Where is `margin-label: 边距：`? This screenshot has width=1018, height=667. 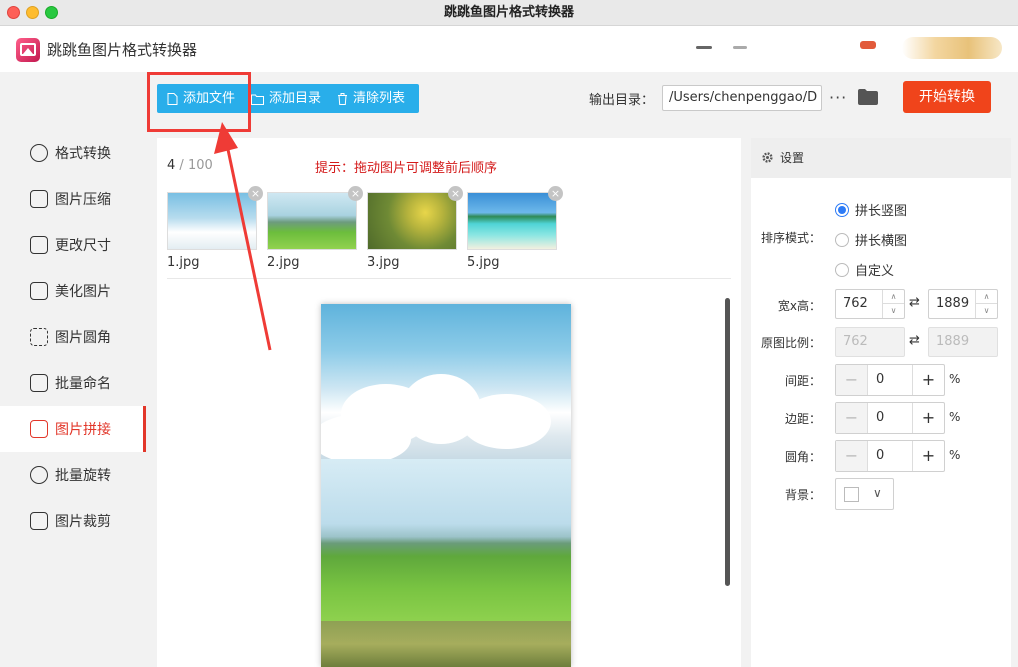 margin-label: 边距： is located at coordinates (802, 419).